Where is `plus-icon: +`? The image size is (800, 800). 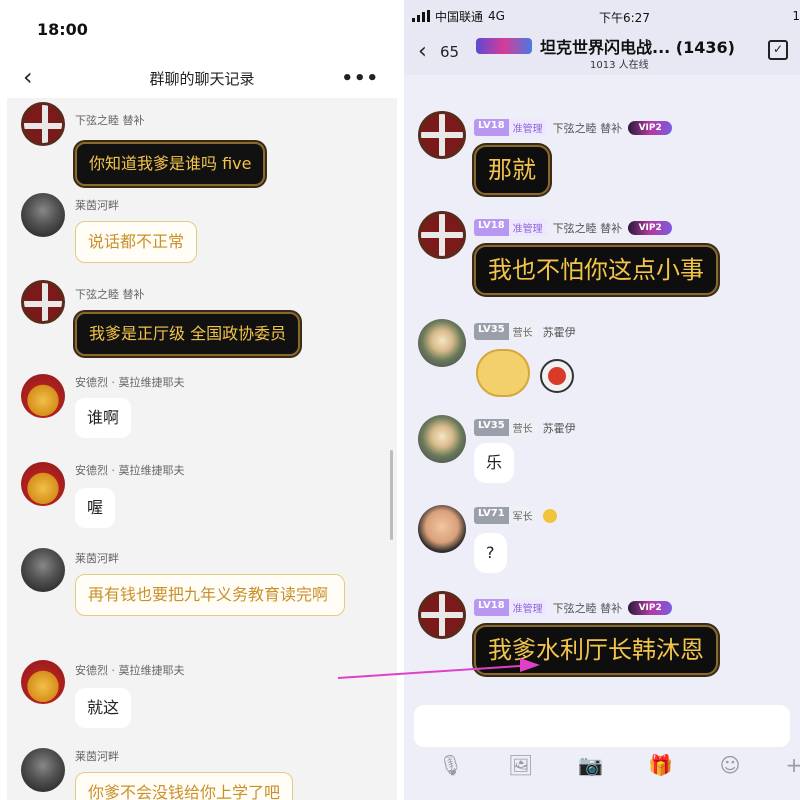 plus-icon: + is located at coordinates (791, 765).